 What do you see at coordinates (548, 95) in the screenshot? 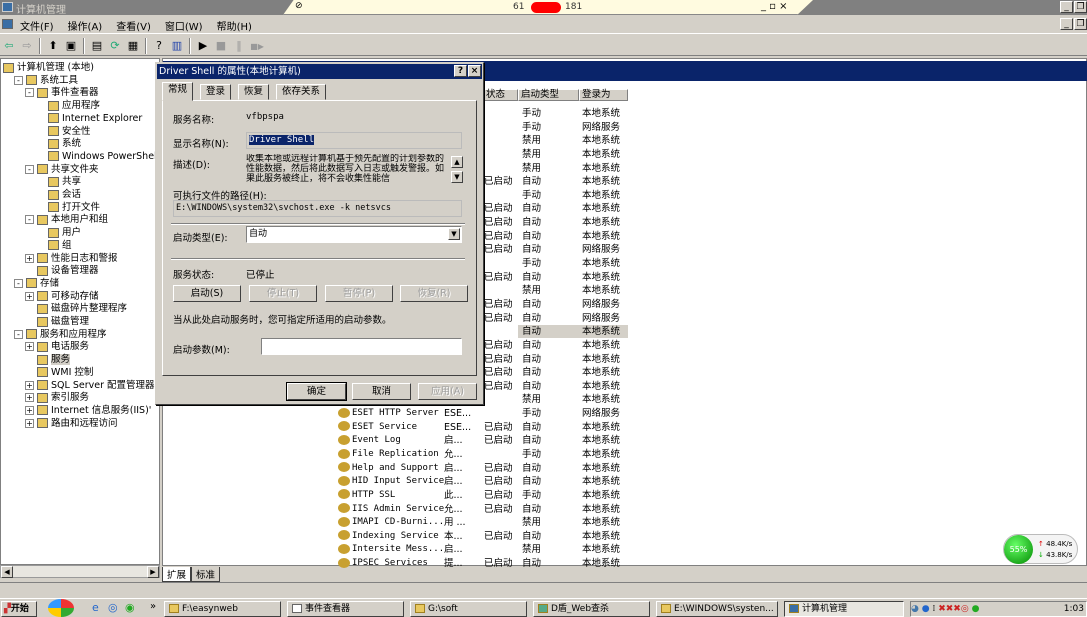
I see `column-header-startup-type: 启动类型` at bounding box center [548, 95].